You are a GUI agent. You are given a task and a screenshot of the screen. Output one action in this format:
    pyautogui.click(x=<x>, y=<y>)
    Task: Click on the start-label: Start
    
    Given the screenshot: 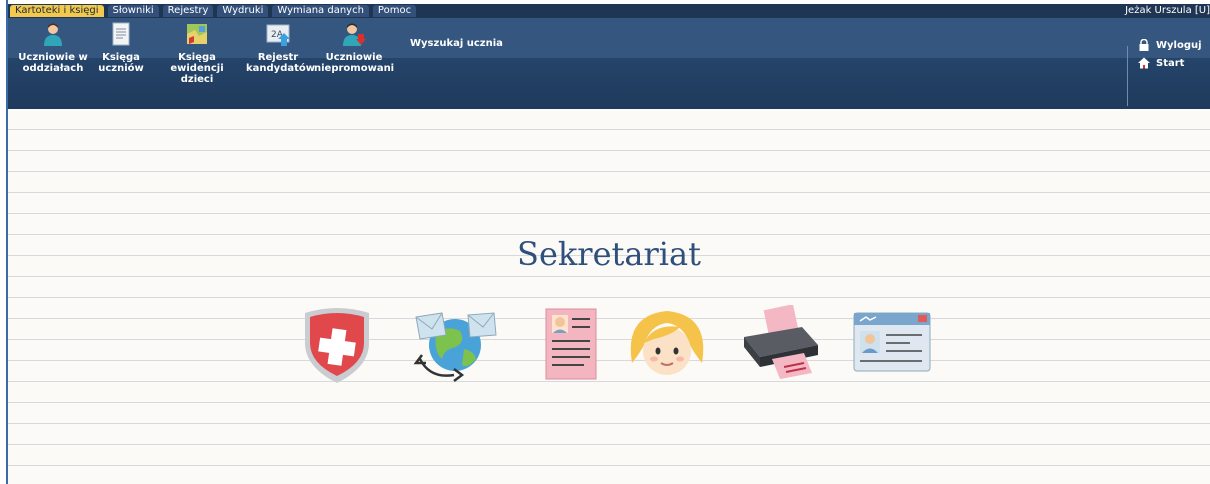 What is the action you would take?
    pyautogui.click(x=1170, y=63)
    